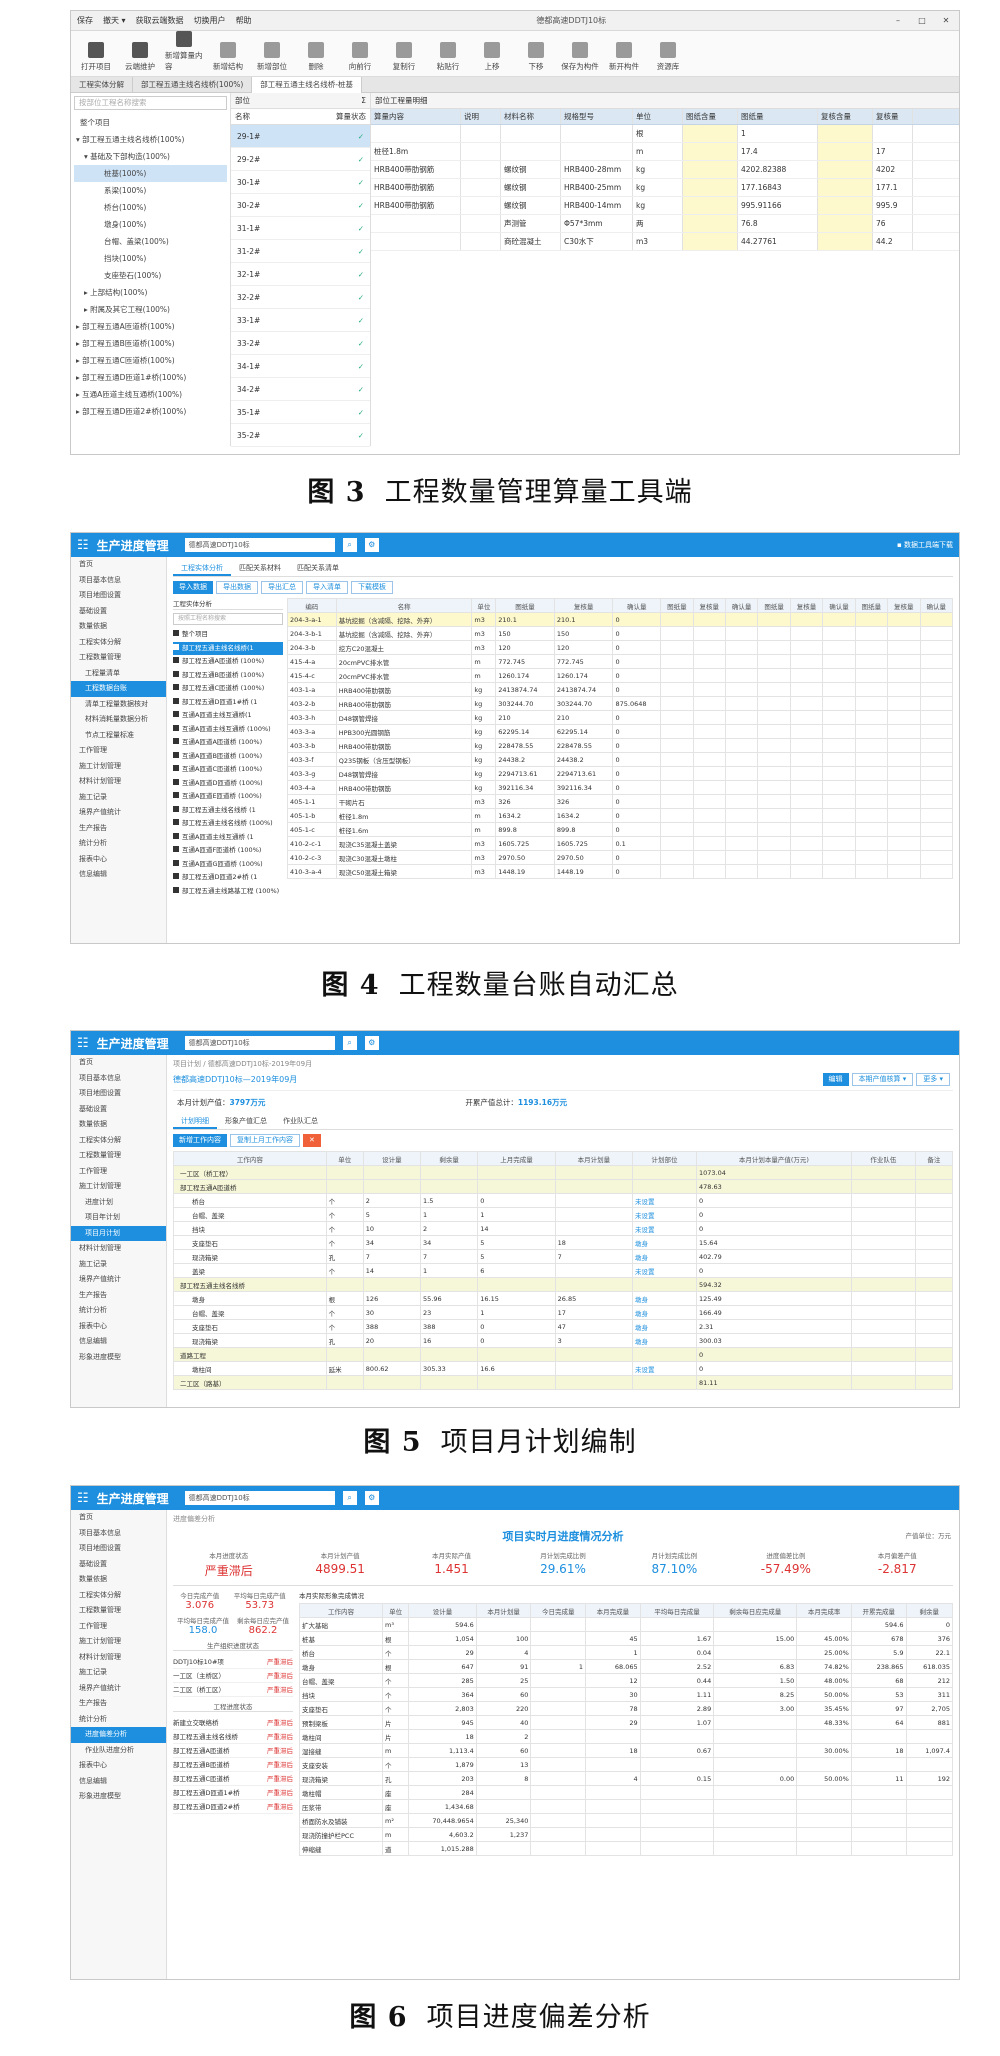 The image size is (1000, 2056). What do you see at coordinates (620, 619) in the screenshot?
I see `table-row: 204-3-a-1 基坑挖掘（含减隔、挖除、外弃） m3 210.1 210.1 0` at bounding box center [620, 619].